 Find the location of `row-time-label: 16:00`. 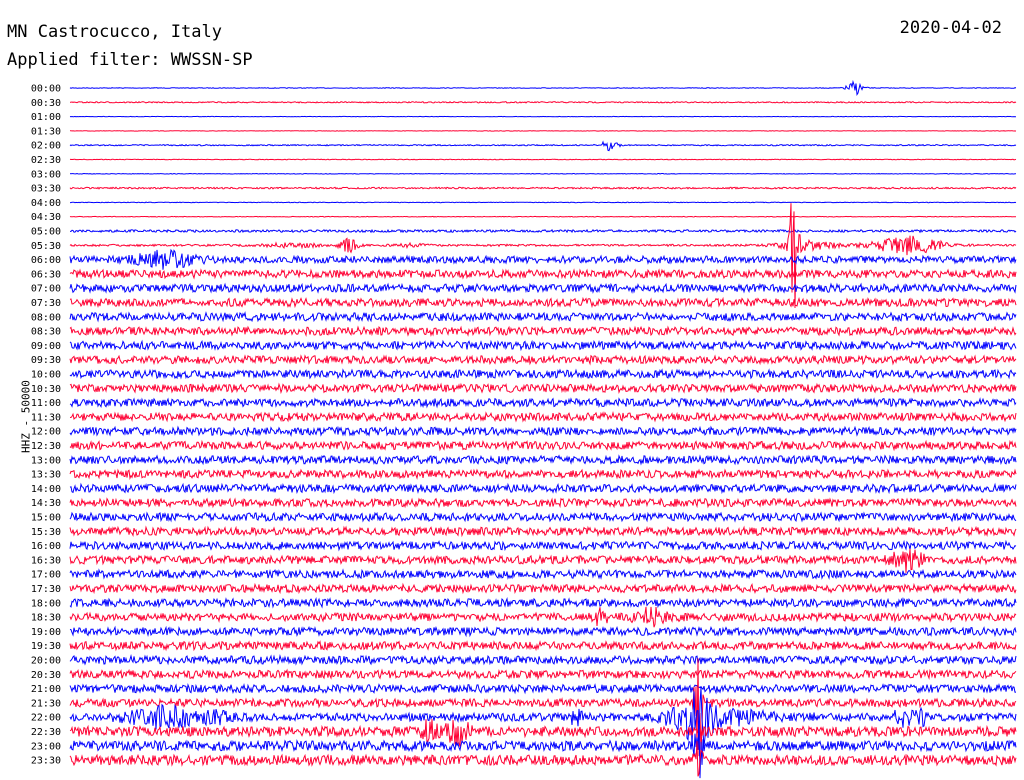

row-time-label: 16:00 is located at coordinates (46, 546).